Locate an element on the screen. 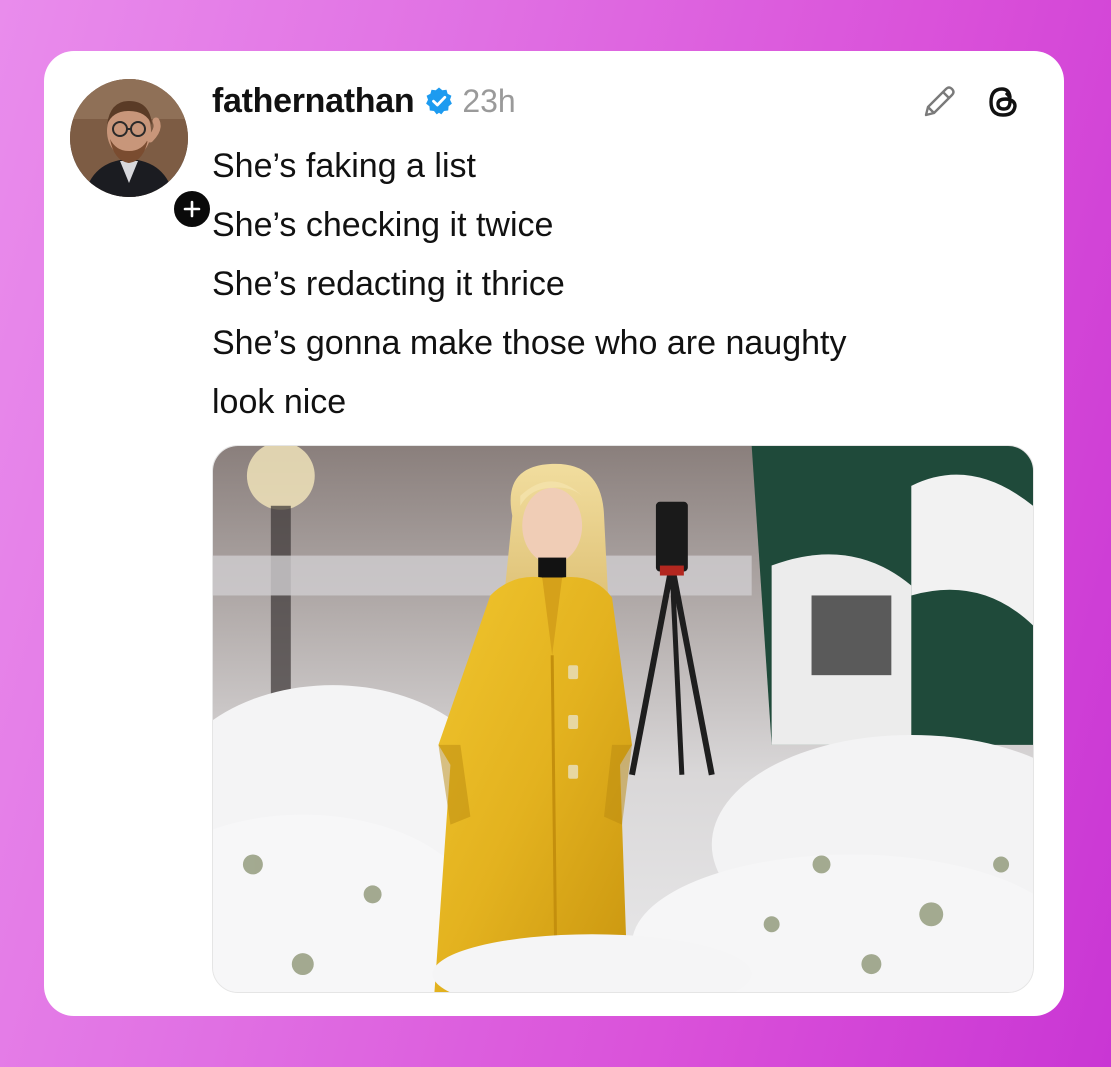  username-link: fathernathan is located at coordinates (313, 101).